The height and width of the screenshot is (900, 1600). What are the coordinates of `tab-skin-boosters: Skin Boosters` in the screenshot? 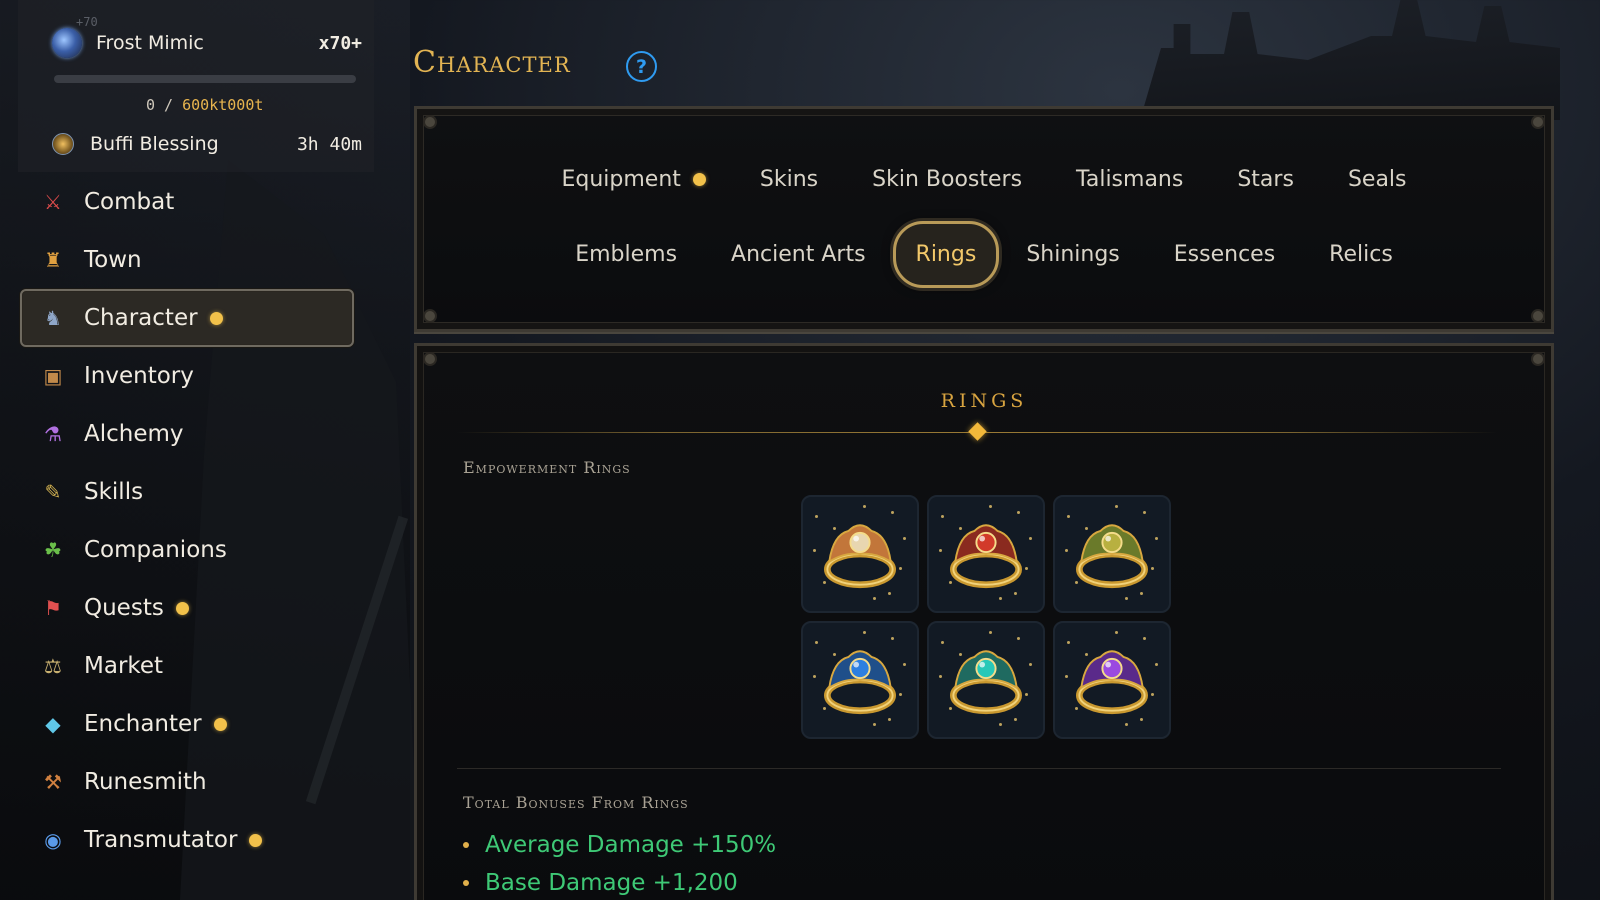 It's located at (947, 179).